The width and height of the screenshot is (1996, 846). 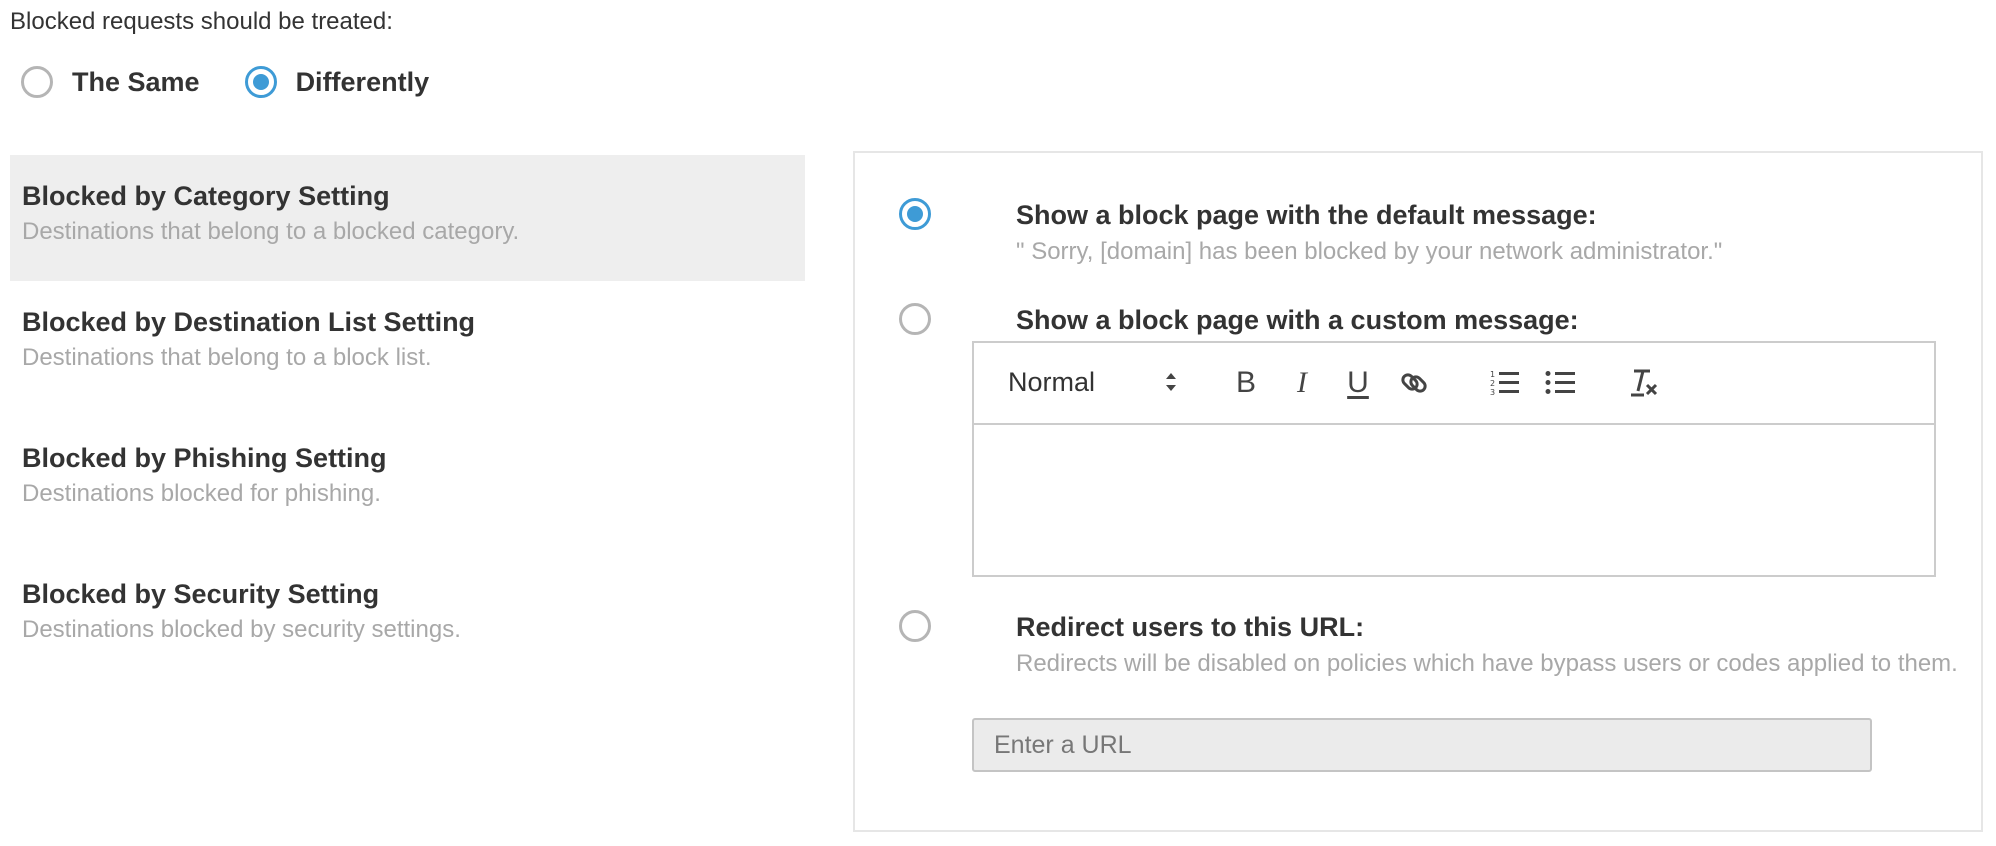 What do you see at coordinates (1052, 382) in the screenshot?
I see `format-select-value: Normal` at bounding box center [1052, 382].